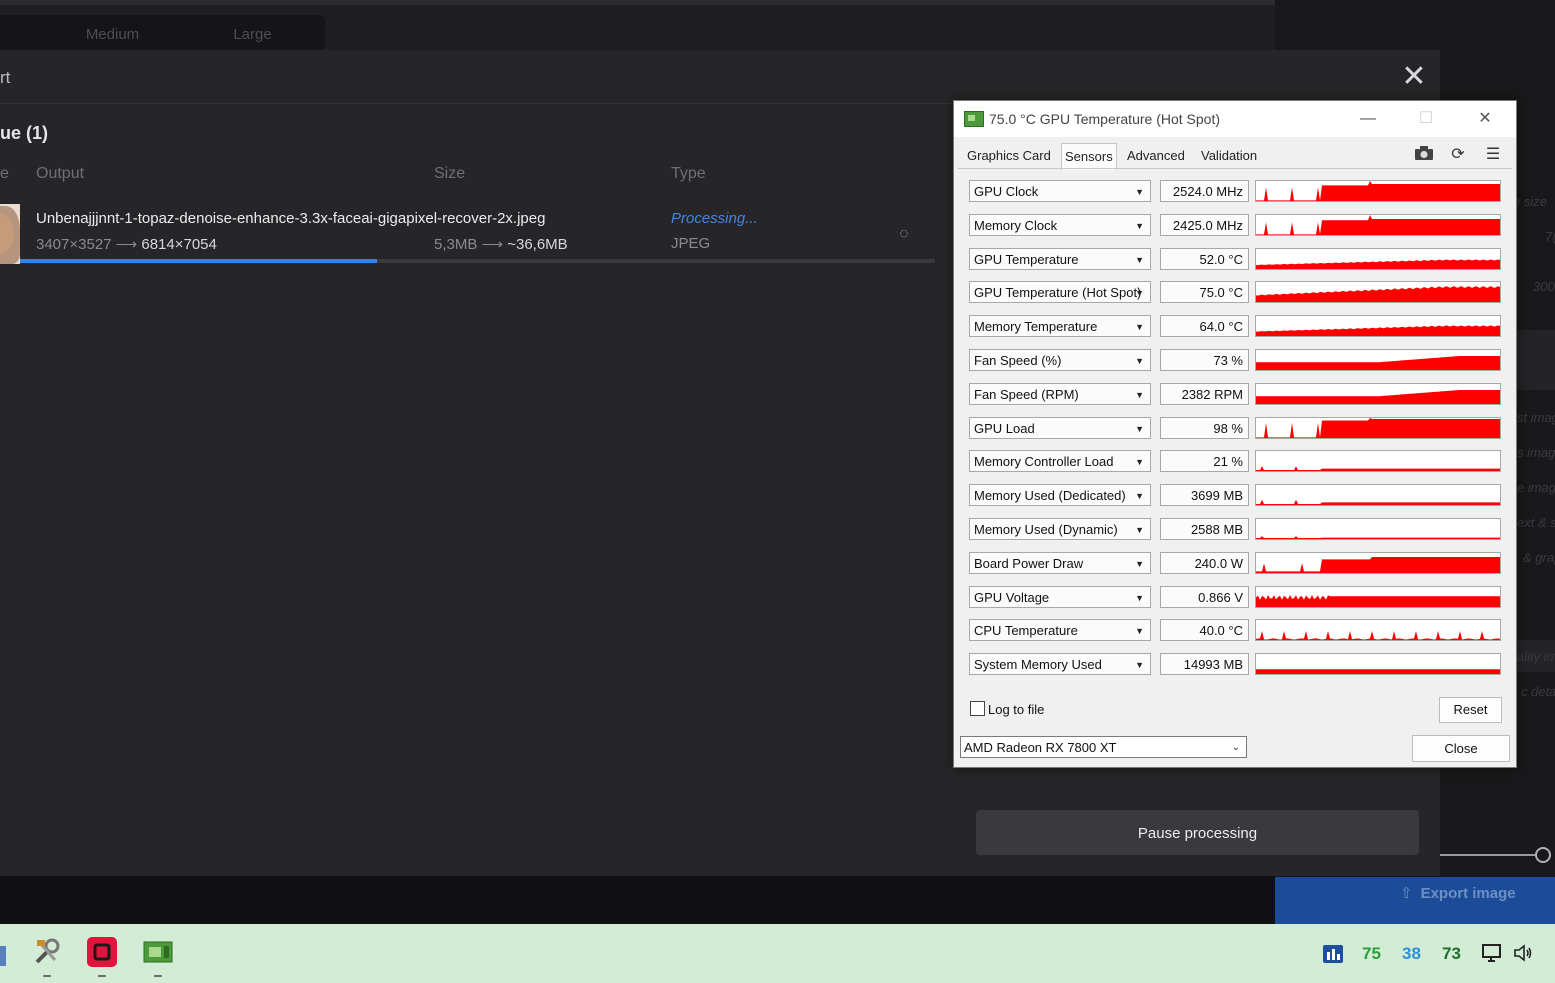 This screenshot has width=1555, height=983. Describe the element at coordinates (1038, 664) in the screenshot. I see `sensor-label: System Memory Used` at that location.